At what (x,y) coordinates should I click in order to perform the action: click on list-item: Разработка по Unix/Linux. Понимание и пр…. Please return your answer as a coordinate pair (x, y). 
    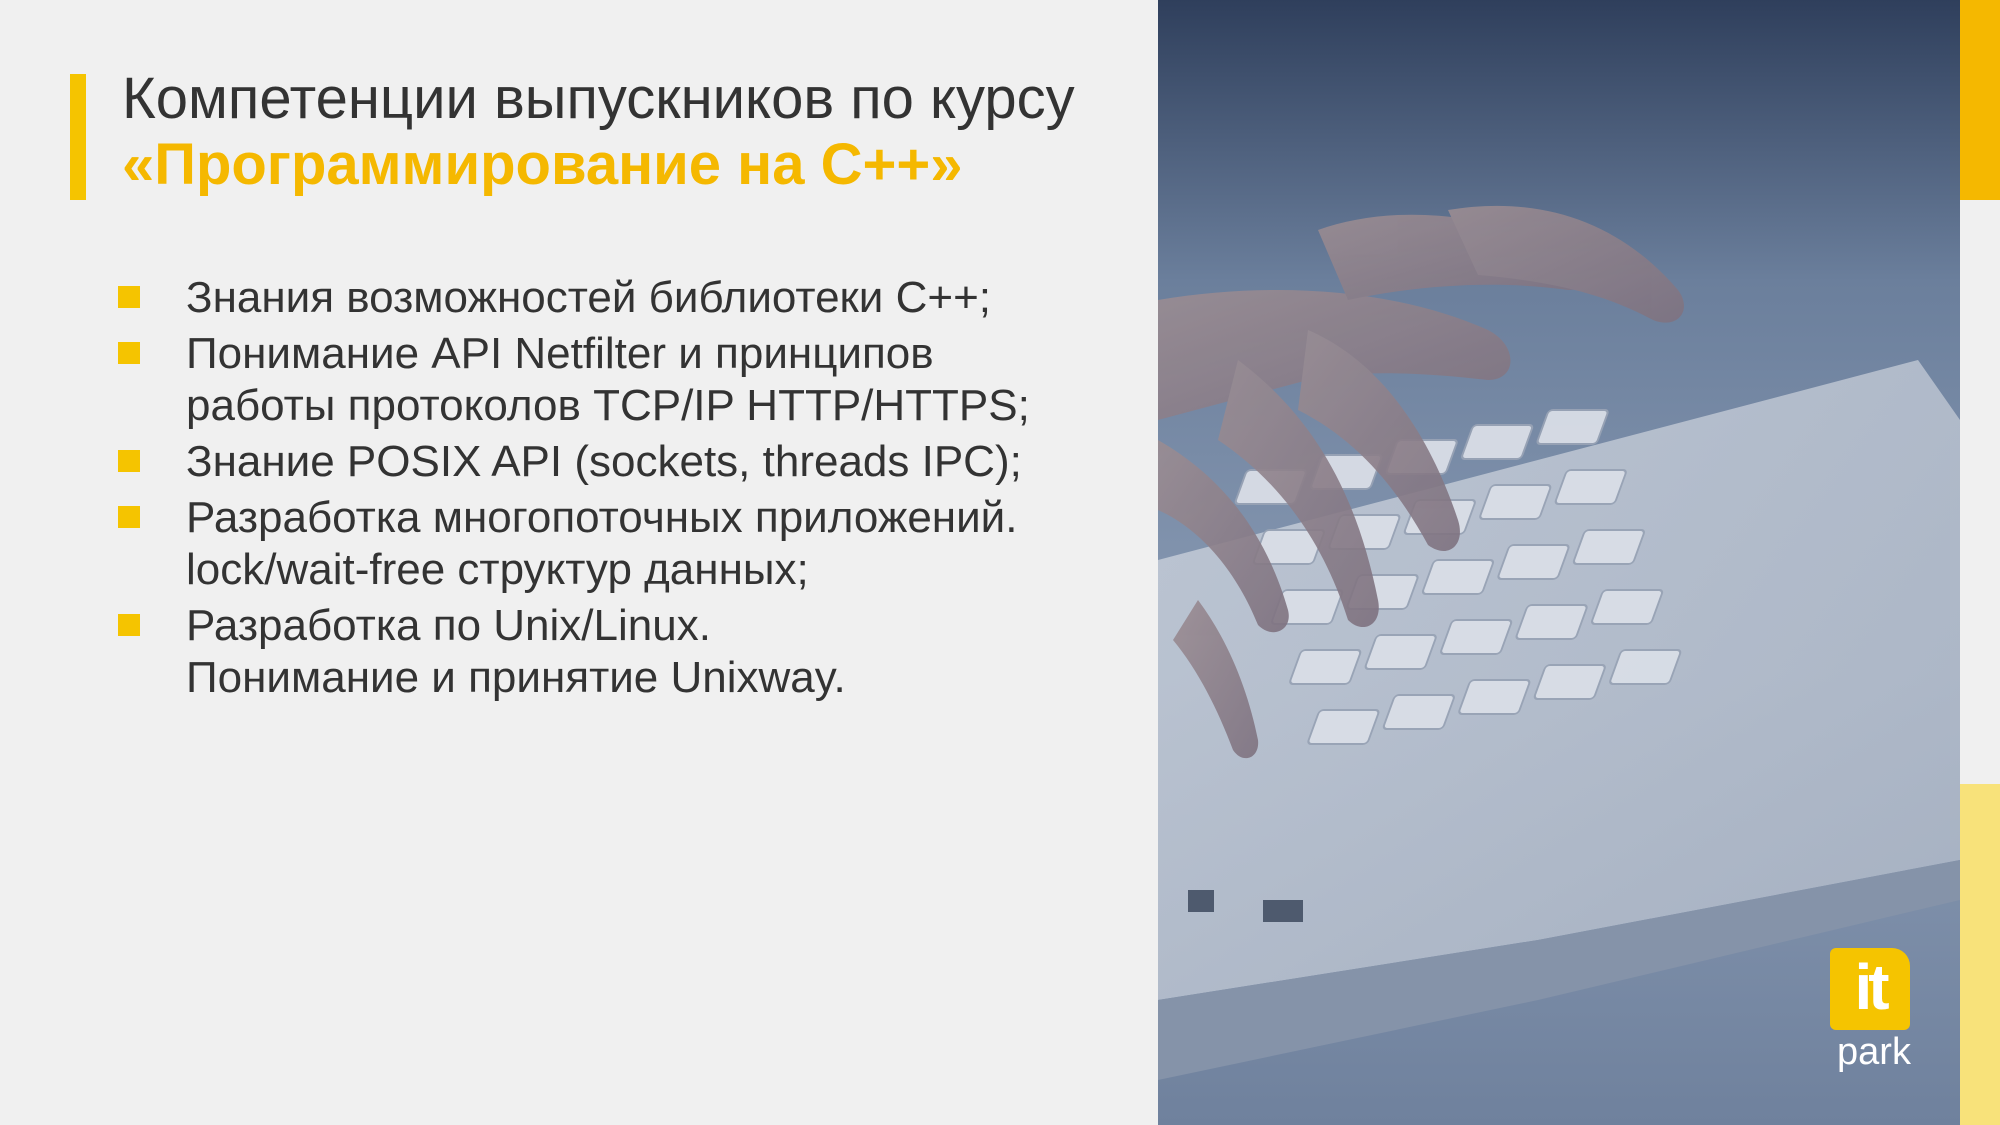
    Looking at the image, I should click on (614, 652).